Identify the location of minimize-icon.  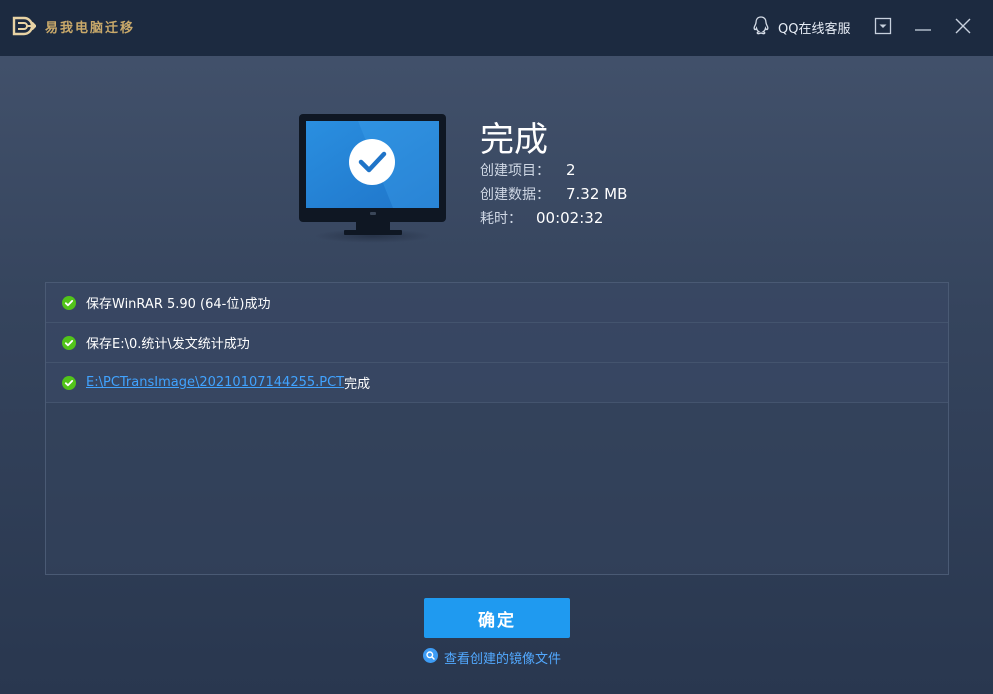
(923, 26).